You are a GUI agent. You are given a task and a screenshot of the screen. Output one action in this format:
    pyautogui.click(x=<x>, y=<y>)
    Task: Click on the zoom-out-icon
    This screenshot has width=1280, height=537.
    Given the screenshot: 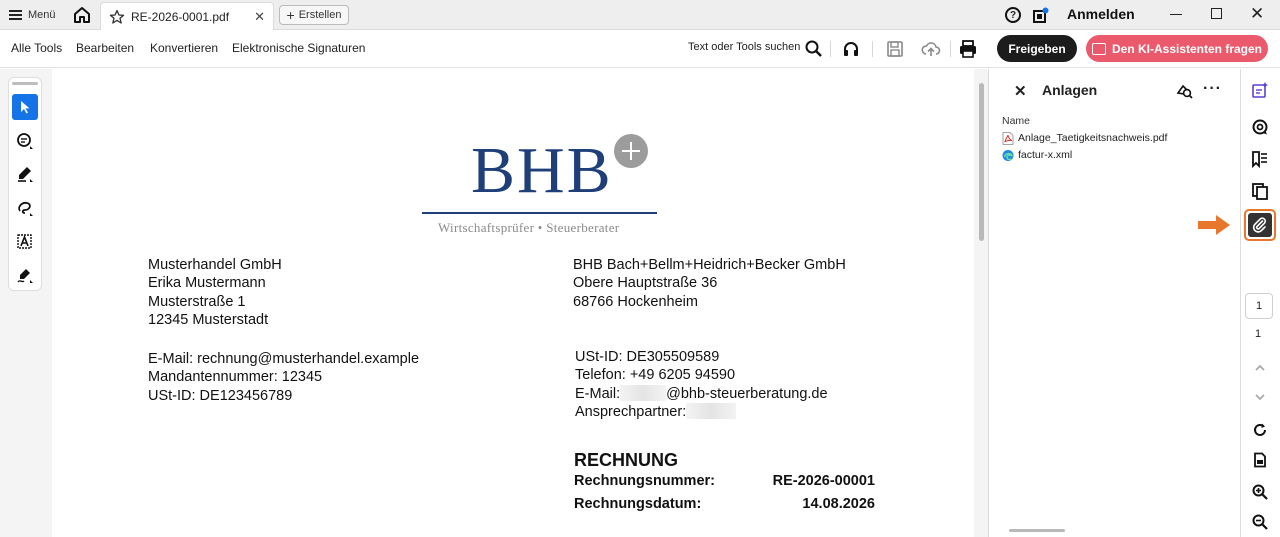 What is the action you would take?
    pyautogui.click(x=1260, y=522)
    